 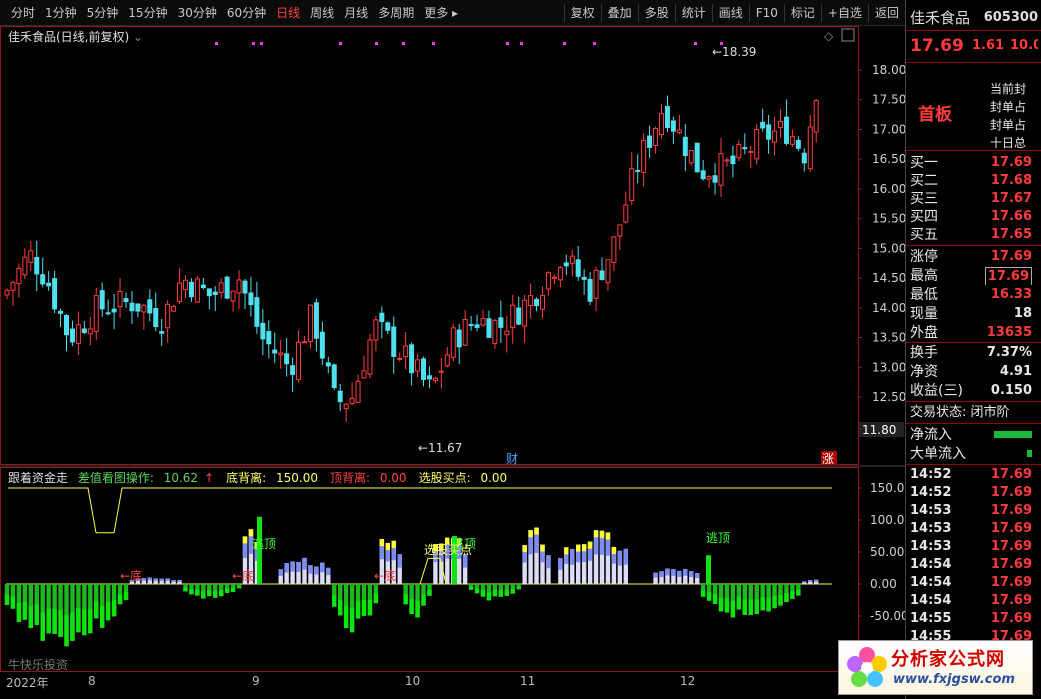 I want to click on period-tabs: 分时 1分钟 5分钟 15分钟 30分钟 60分钟 日线 周线 月线 多周期 更多 ▸, so click(x=234, y=13).